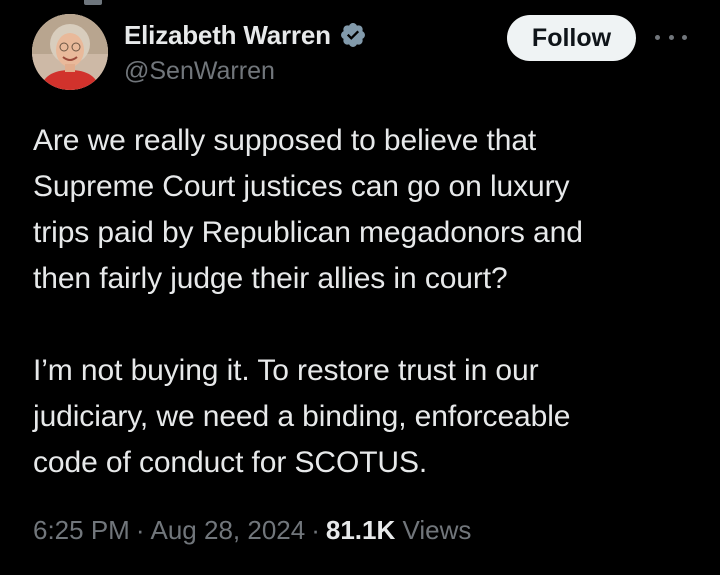  Describe the element at coordinates (81, 530) in the screenshot. I see `tweet-time: 6:25 PM` at that location.